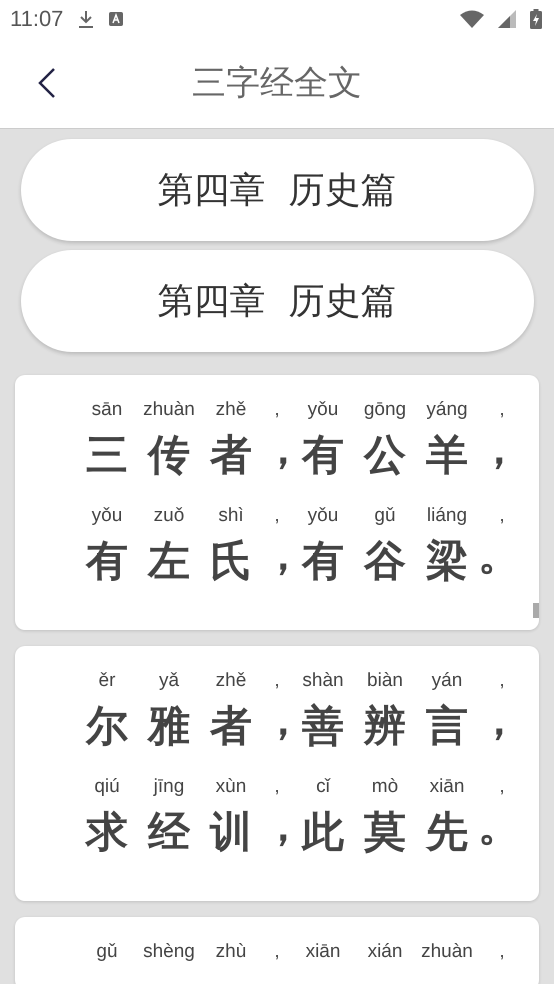 Image resolution: width=554 pixels, height=984 pixels. Describe the element at coordinates (323, 681) in the screenshot. I see `pinyin-syllable: shàn` at that location.